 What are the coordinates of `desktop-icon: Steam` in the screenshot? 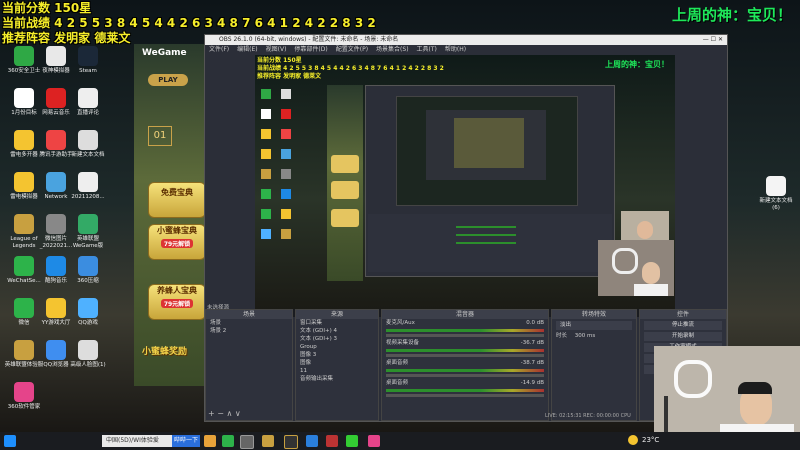 It's located at (88, 60).